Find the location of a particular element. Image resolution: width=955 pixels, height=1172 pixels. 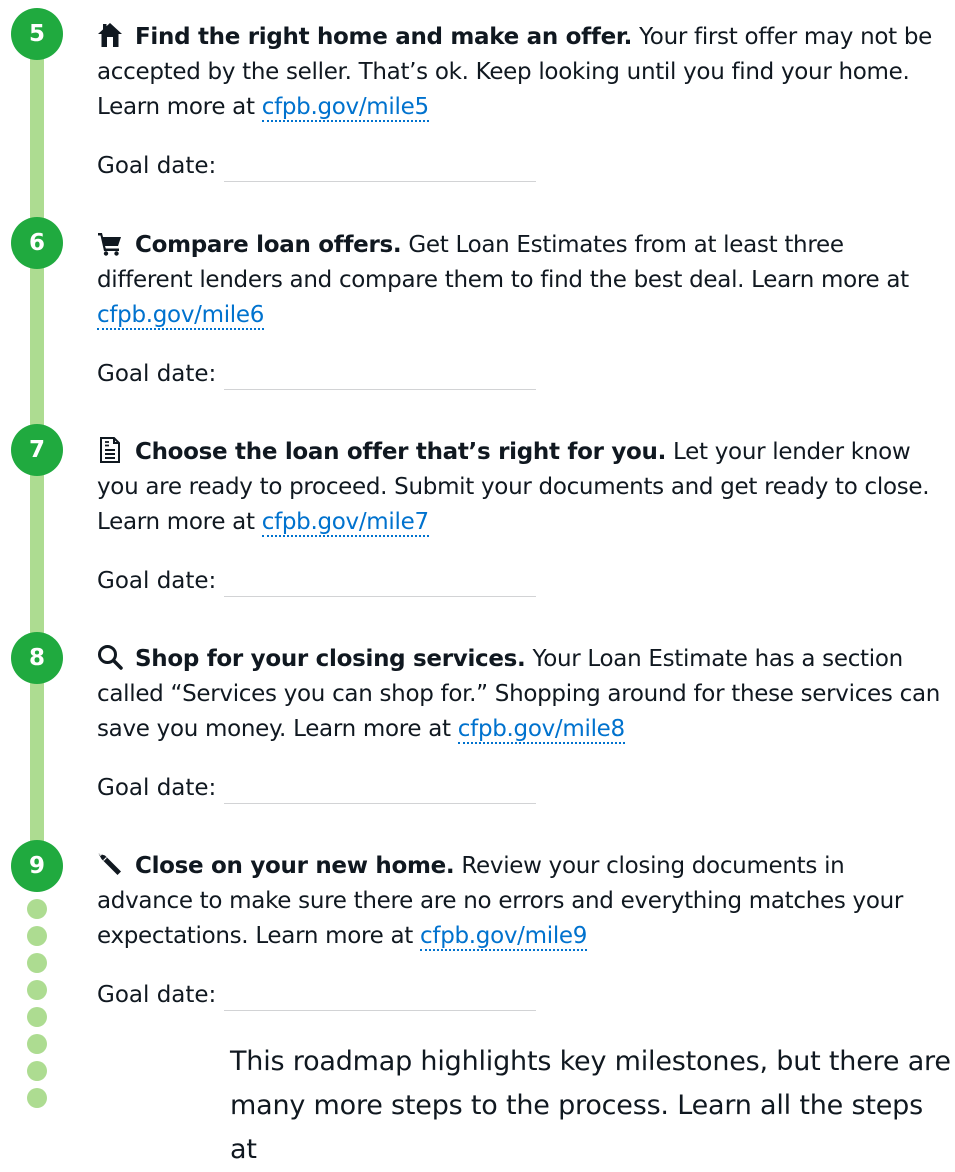

cart-icon is located at coordinates (110, 243).